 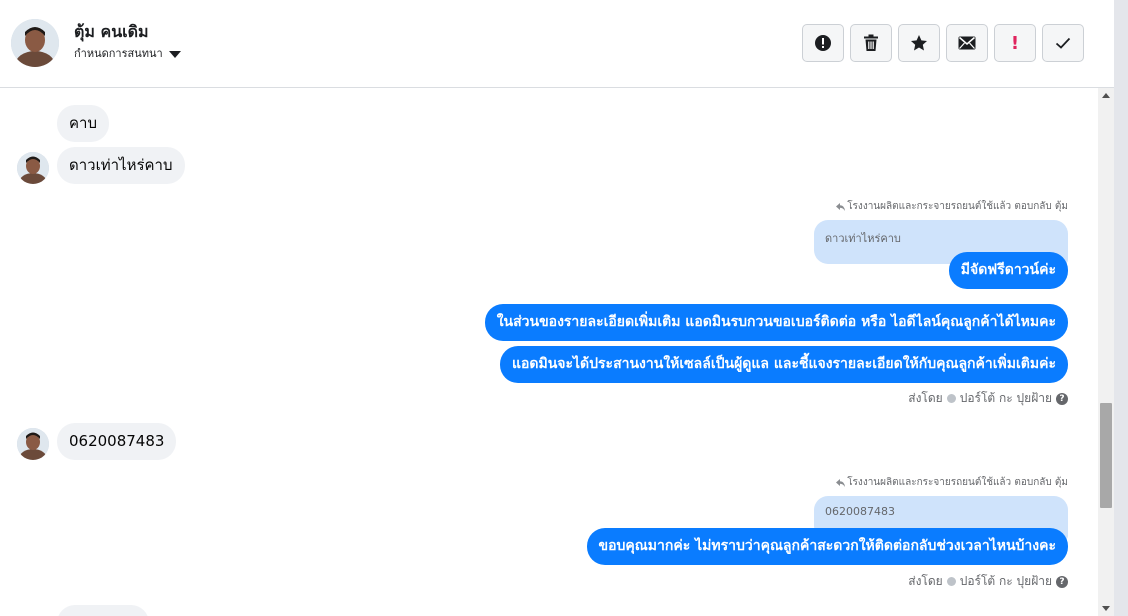 I want to click on delete-button, so click(x=871, y=43).